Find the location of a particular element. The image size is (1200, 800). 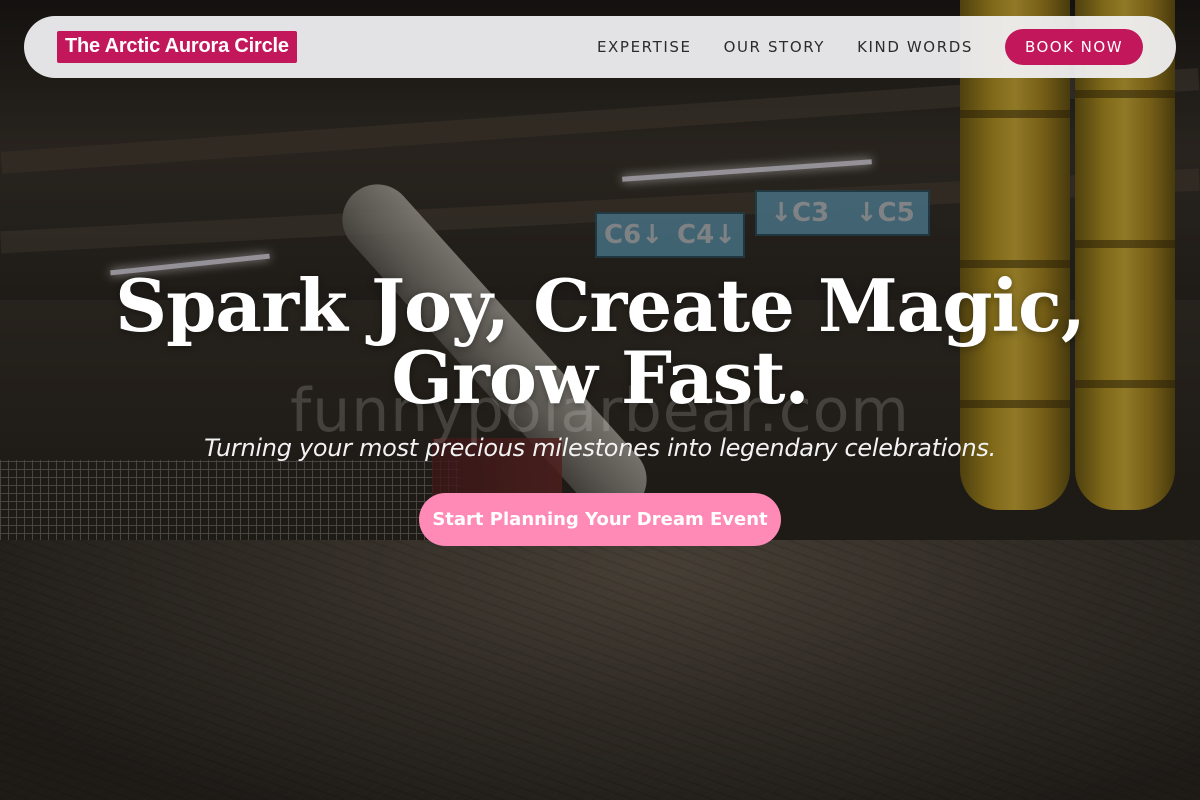

nav-link-expertise: EXPERTISE is located at coordinates (644, 47).